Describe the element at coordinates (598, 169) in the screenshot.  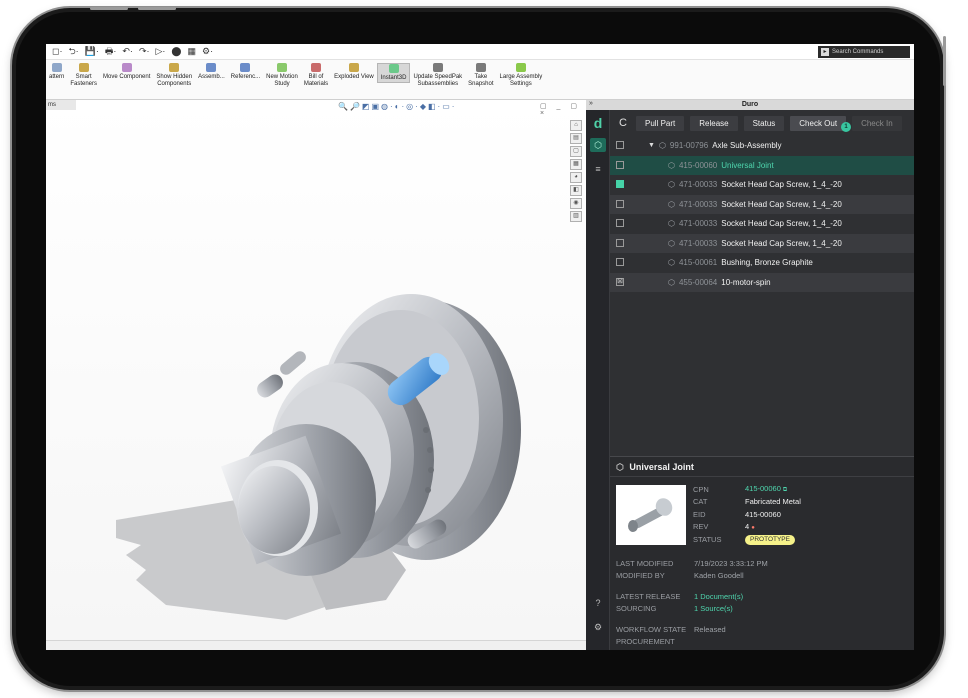
I see `list-view-icon: ≡` at that location.